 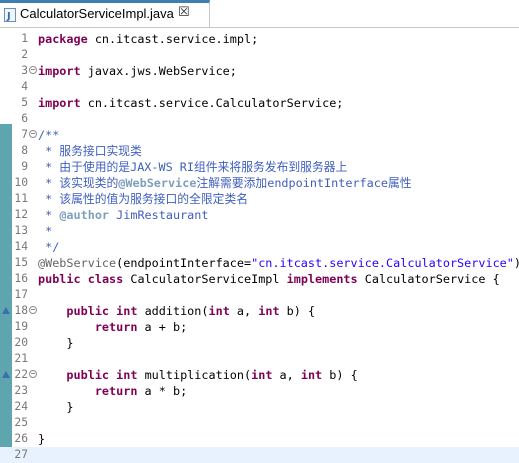 I want to click on code-line: 19 return a + b;, so click(x=259, y=327).